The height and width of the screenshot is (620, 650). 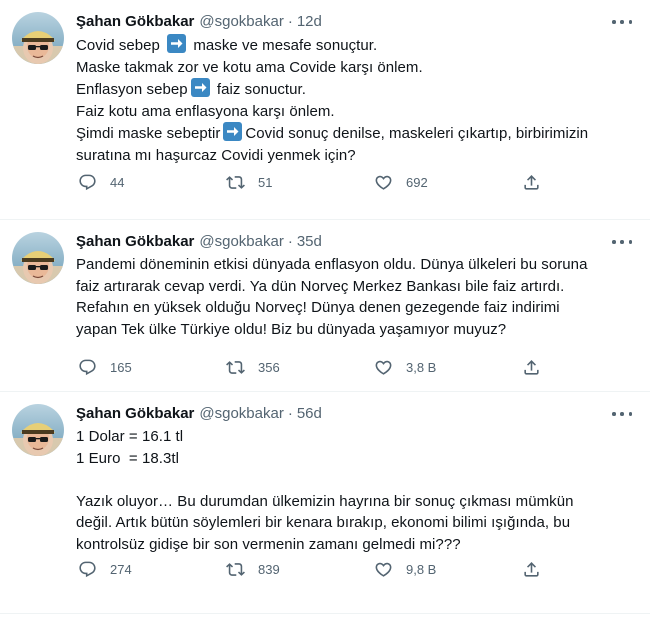 What do you see at coordinates (421, 569) in the screenshot?
I see `like-count: 9,8 B` at bounding box center [421, 569].